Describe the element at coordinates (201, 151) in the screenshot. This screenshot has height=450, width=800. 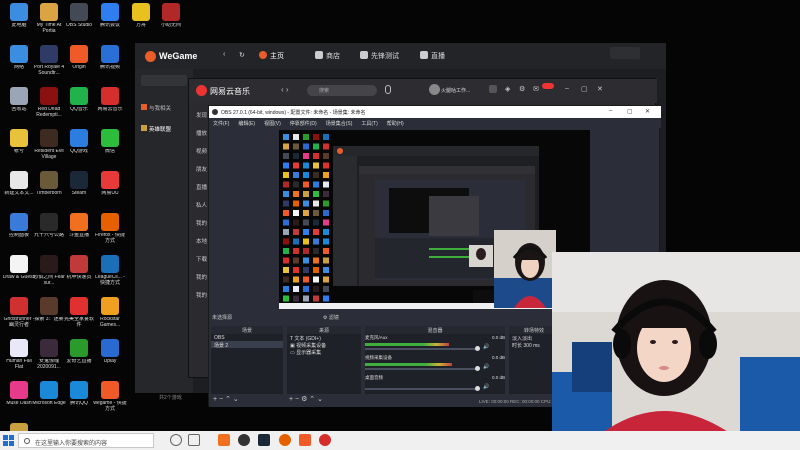
I see `music-sidebar-item: 视频` at that location.